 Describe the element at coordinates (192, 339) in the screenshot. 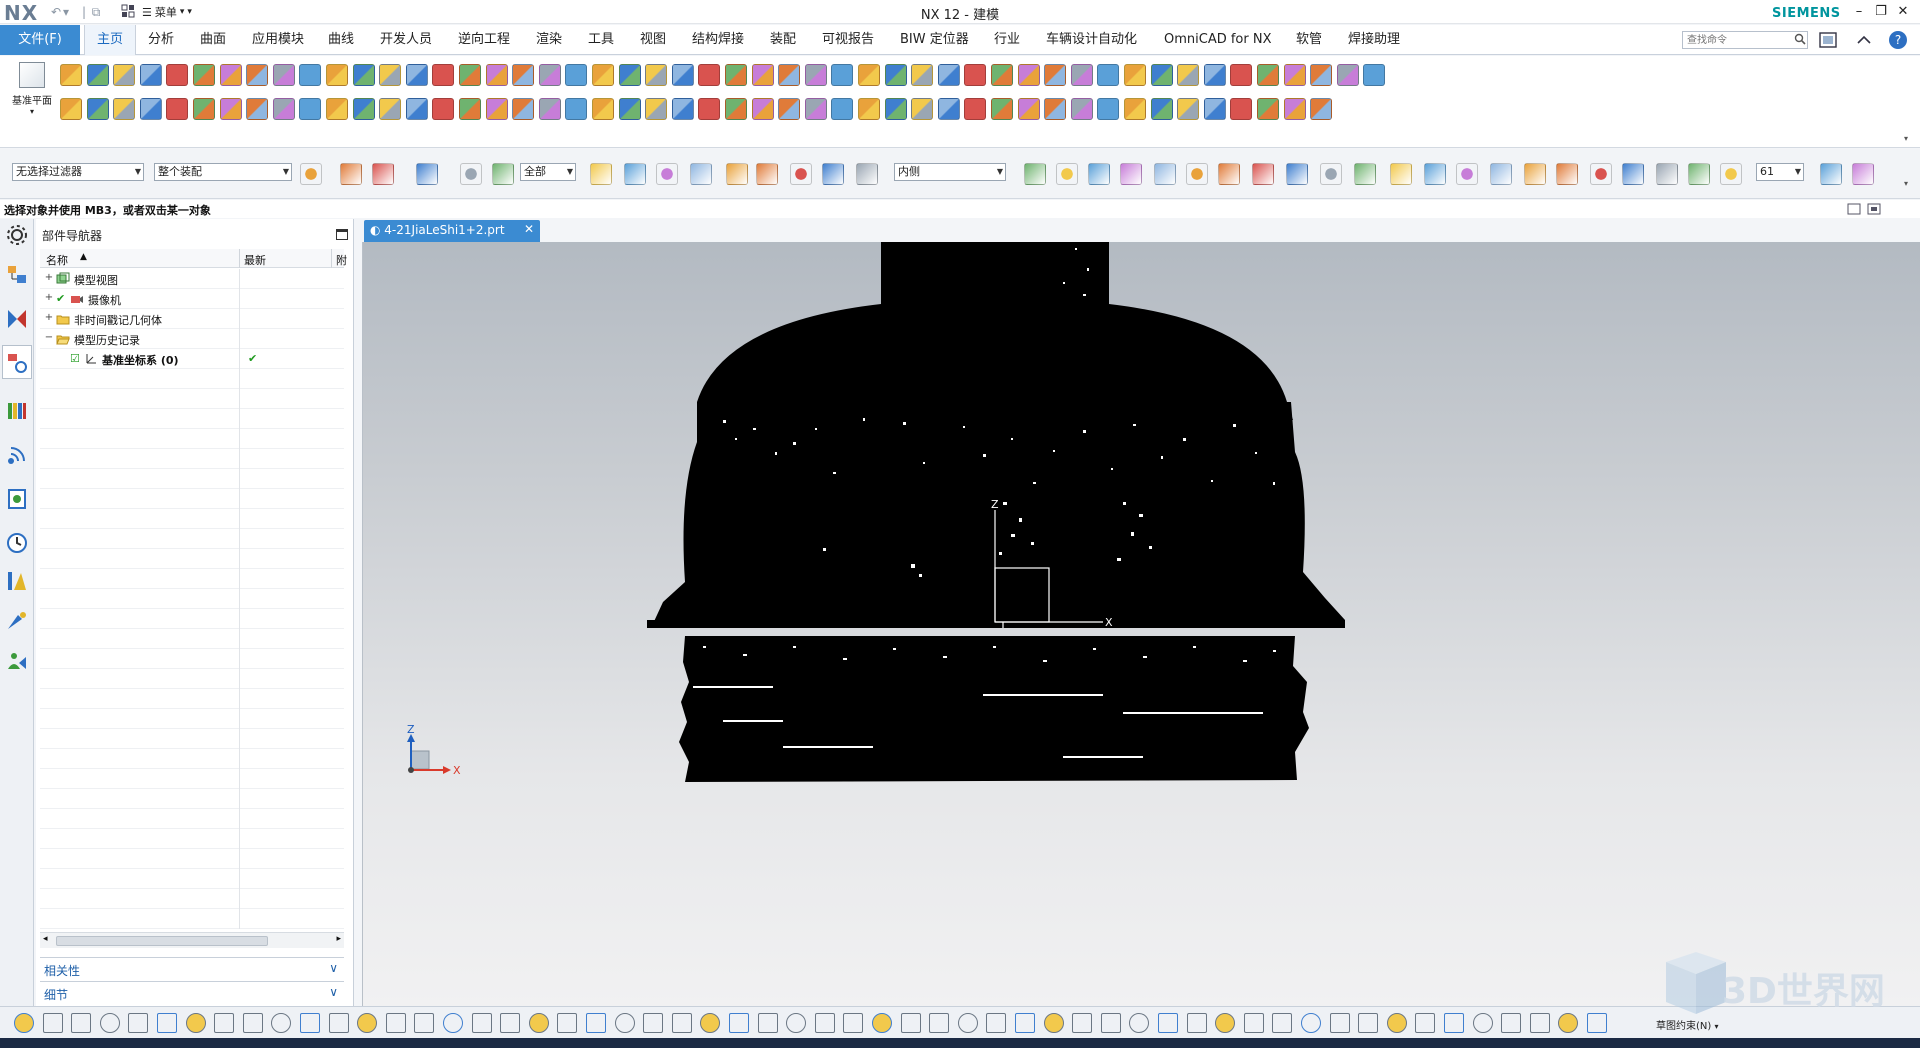

I see `tree-row-model-history: − 模型历史记录` at that location.